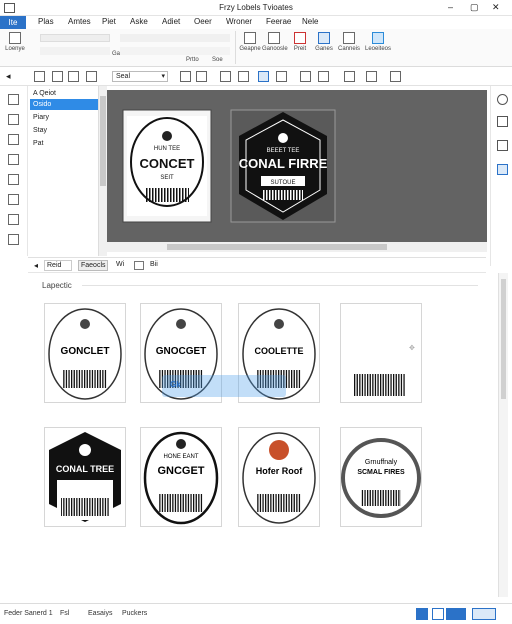 The image size is (512, 624). Describe the element at coordinates (58, 265) in the screenshot. I see `tab-view: Reid` at that location.